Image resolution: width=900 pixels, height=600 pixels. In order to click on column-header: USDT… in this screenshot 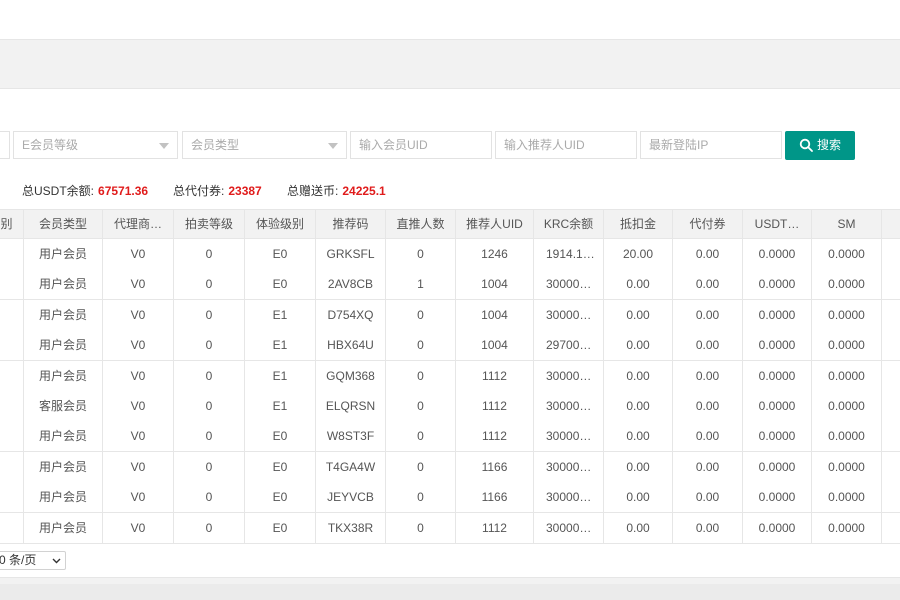, I will do `click(777, 224)`.